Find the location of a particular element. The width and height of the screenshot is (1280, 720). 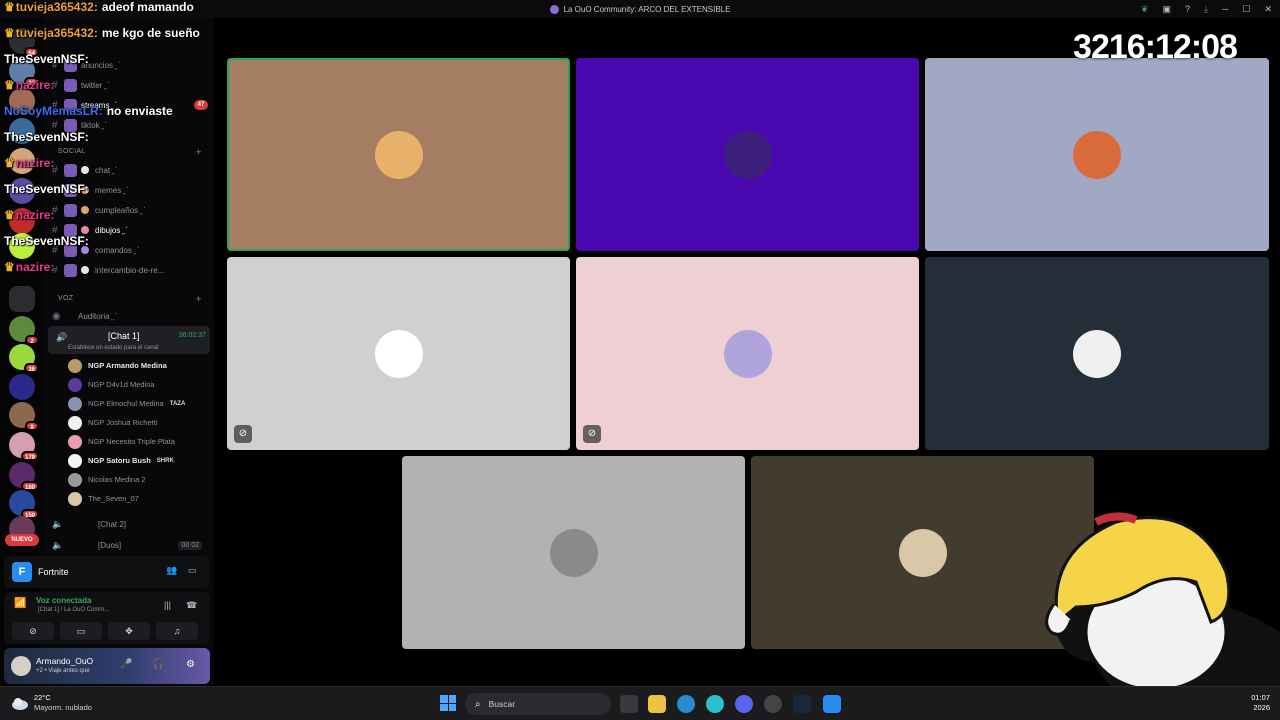

server-icon: 179 is located at coordinates (24, 446).